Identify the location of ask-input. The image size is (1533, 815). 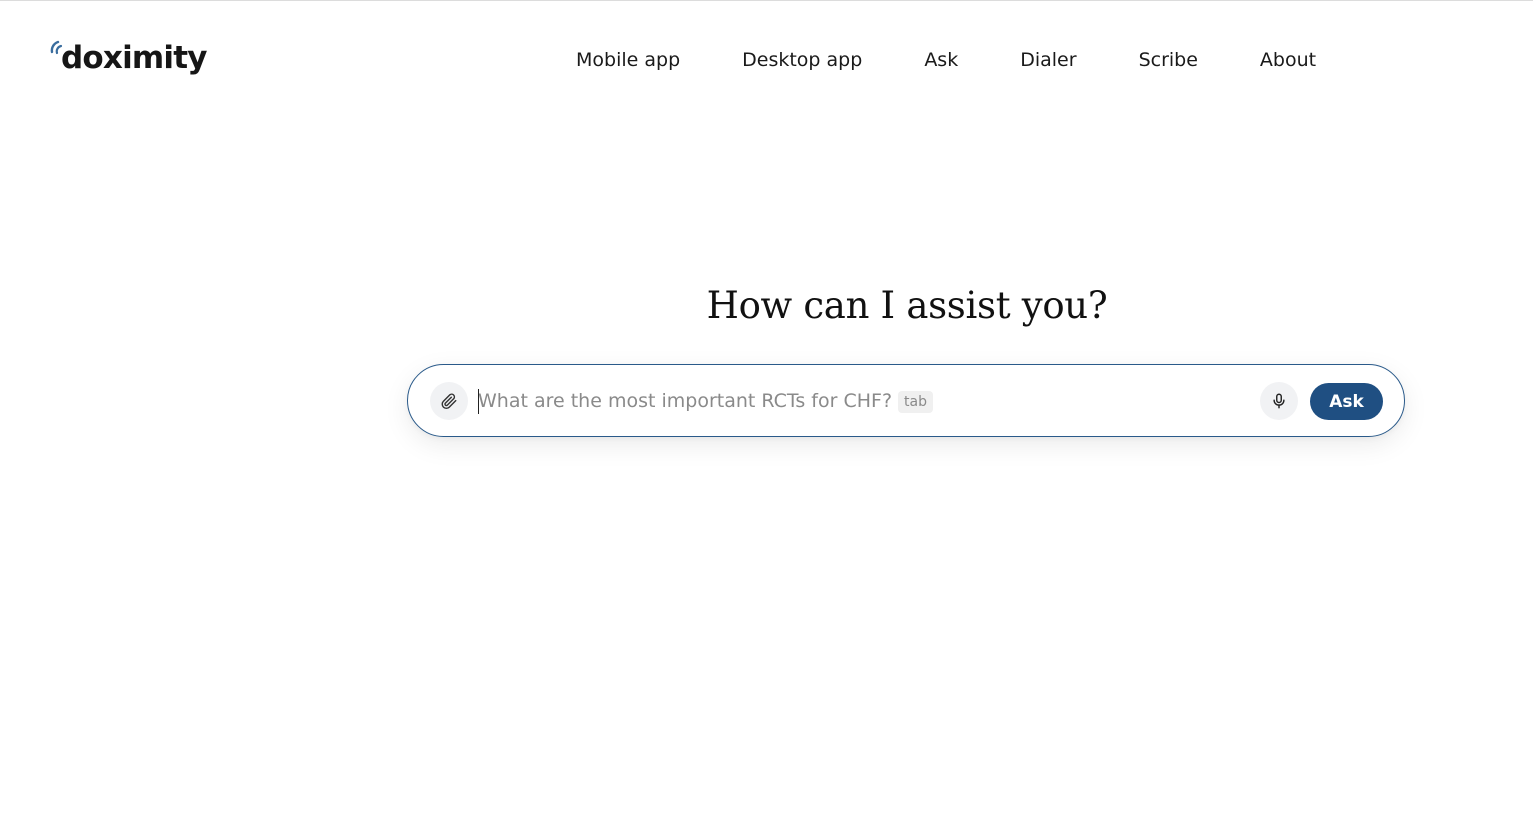
(698, 401).